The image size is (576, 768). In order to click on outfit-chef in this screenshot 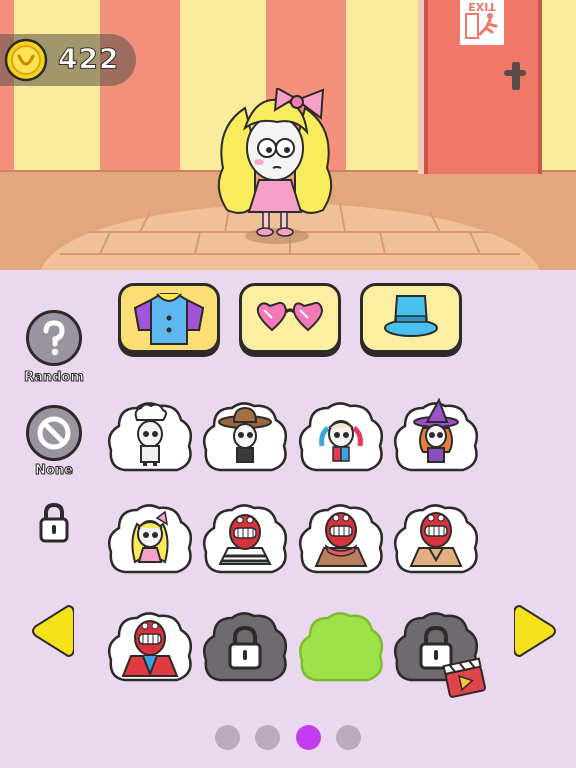, I will do `click(150, 437)`.